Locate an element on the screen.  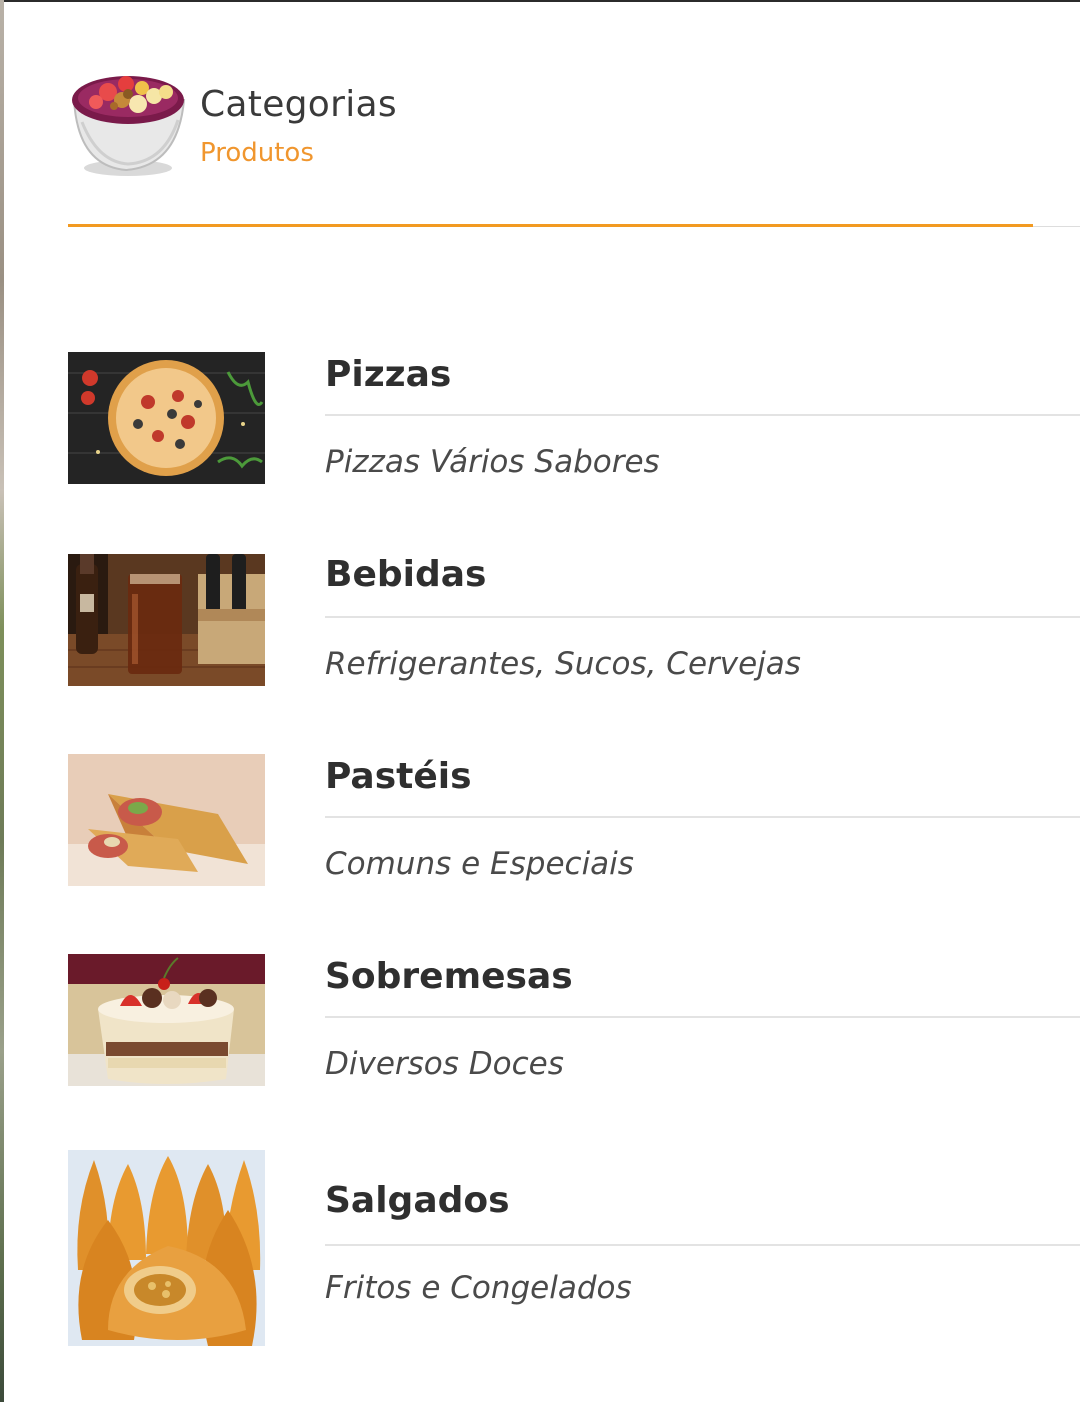
category-item-salgados: Salgados Fritos e Congelados is located at coordinates (574, 1250).